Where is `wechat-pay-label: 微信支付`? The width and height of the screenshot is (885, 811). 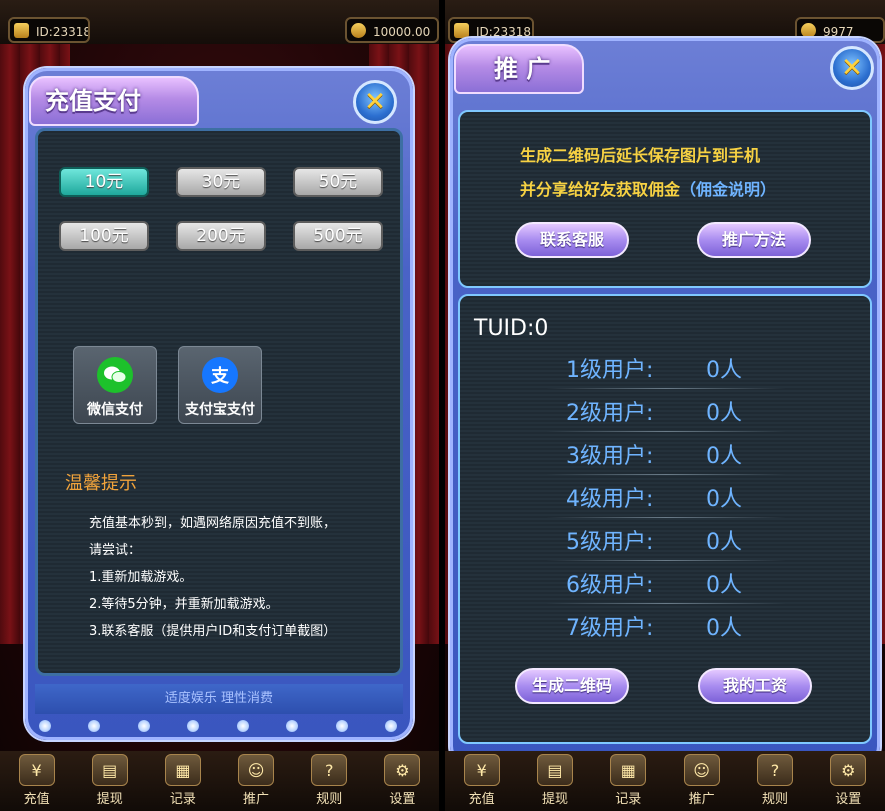
wechat-pay-label: 微信支付 is located at coordinates (115, 410).